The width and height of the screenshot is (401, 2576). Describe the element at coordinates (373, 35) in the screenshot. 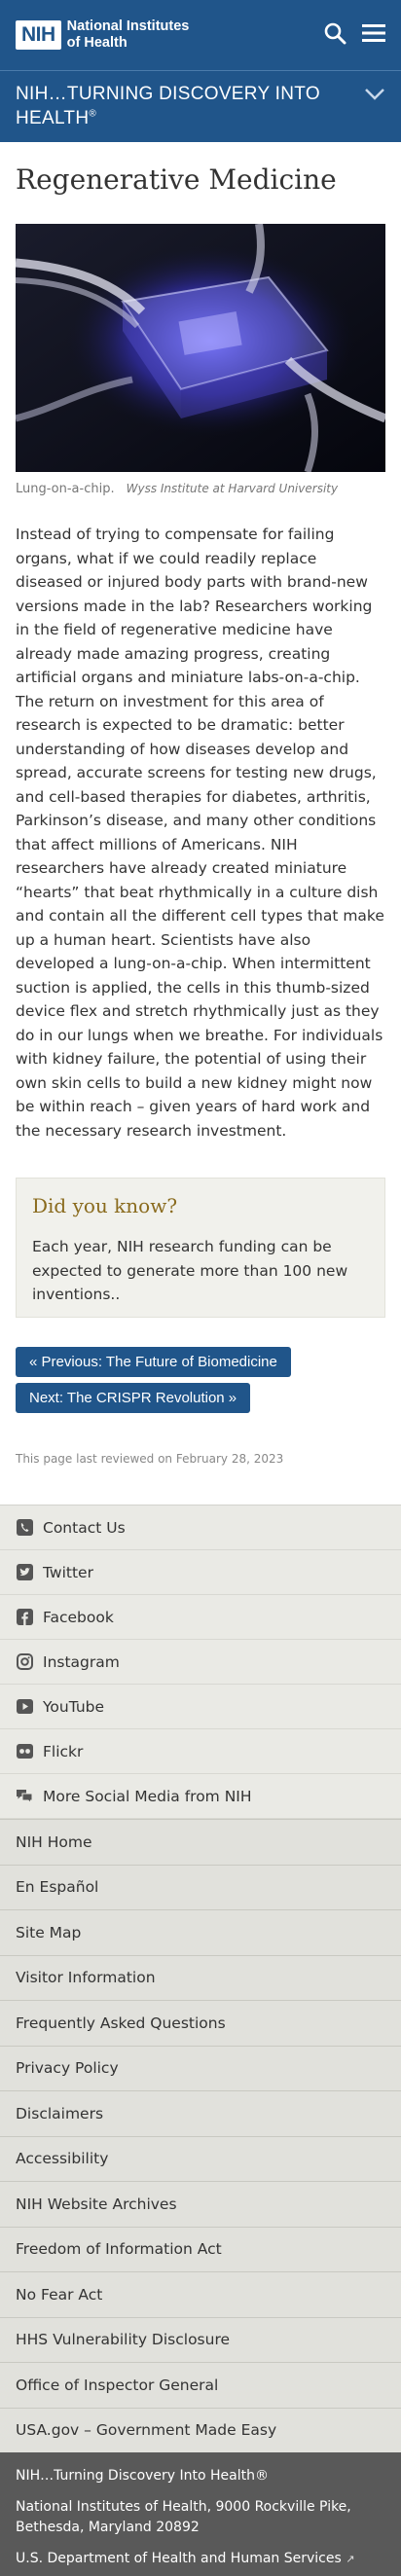

I see `menu-icon` at that location.